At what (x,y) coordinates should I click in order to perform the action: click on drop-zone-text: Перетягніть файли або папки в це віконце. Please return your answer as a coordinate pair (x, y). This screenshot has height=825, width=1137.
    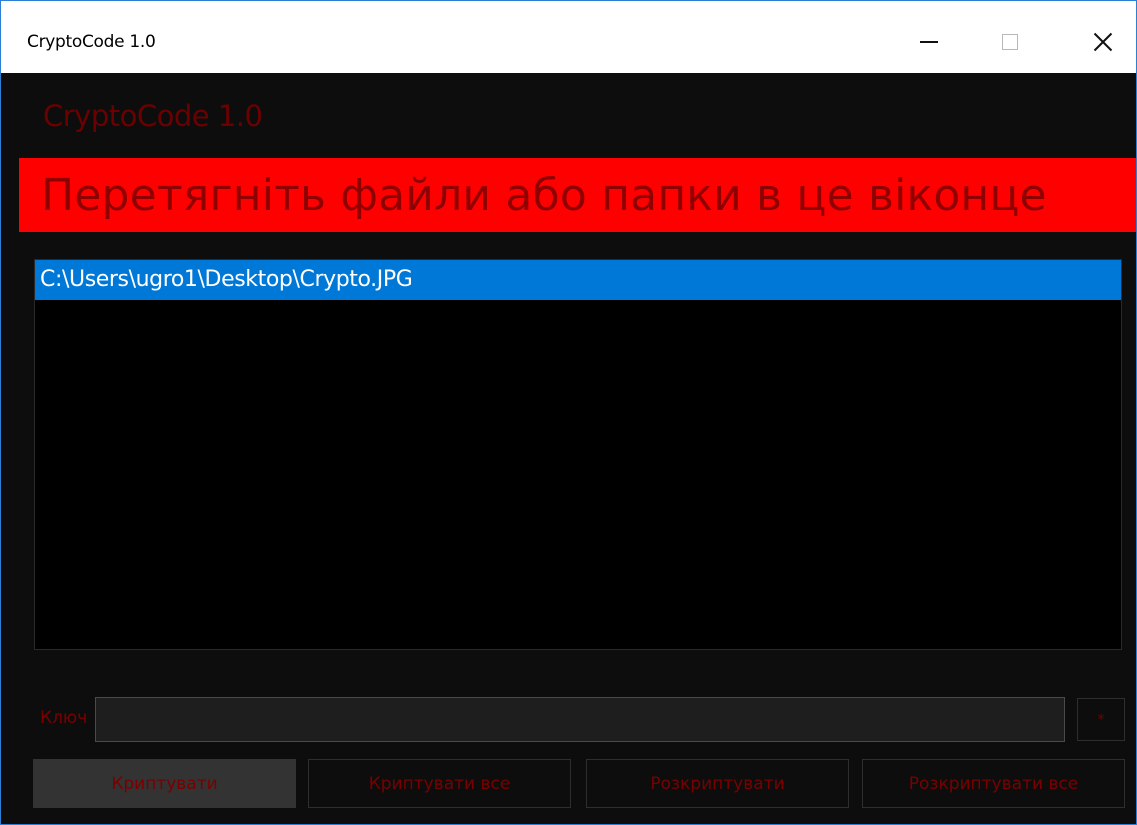
    Looking at the image, I should click on (544, 195).